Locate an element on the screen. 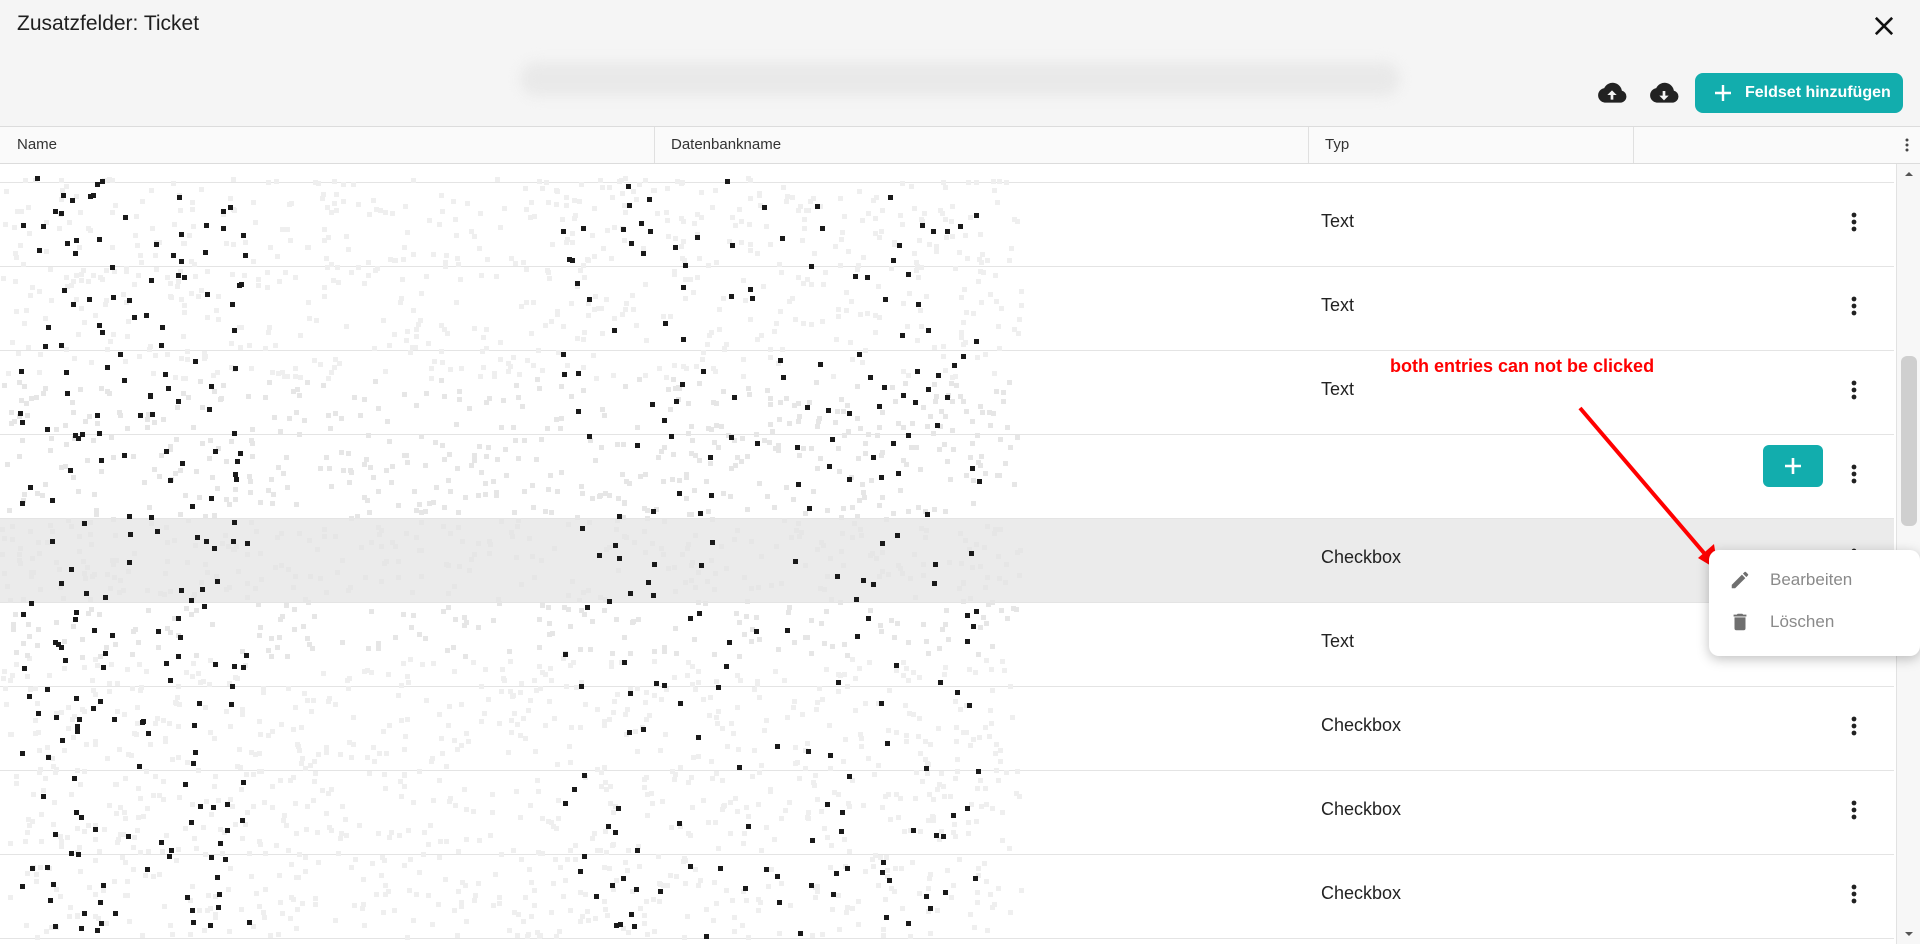  add-fieldset-label: Feldset hinzufügen is located at coordinates (1818, 92).